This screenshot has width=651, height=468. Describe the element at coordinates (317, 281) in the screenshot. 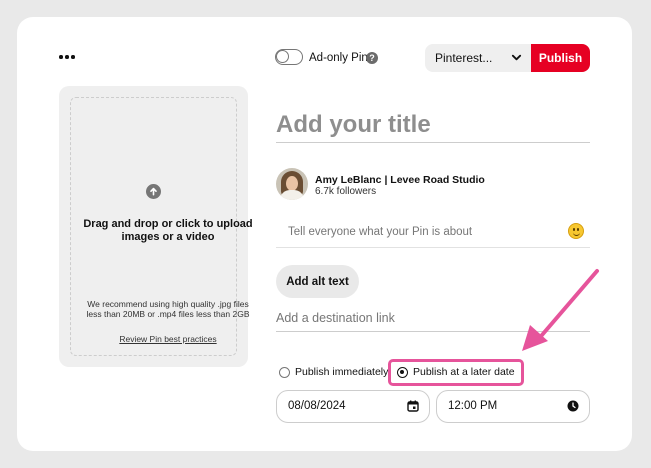

I see `add-alt-text-button: Add alt text` at that location.